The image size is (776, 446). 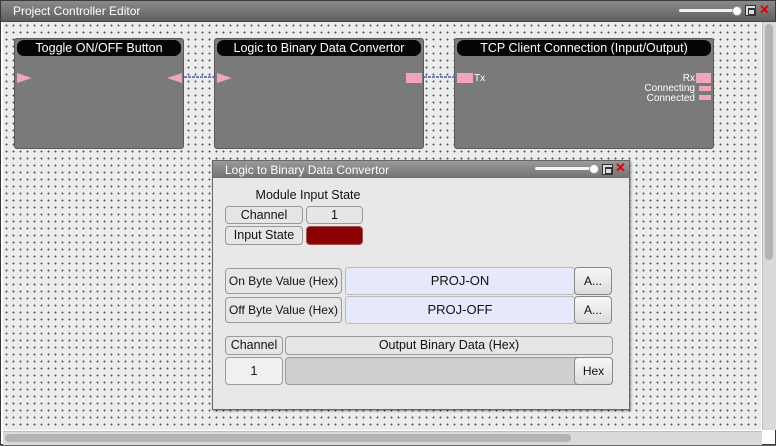 I want to click on input-state-indicator, so click(x=334, y=235).